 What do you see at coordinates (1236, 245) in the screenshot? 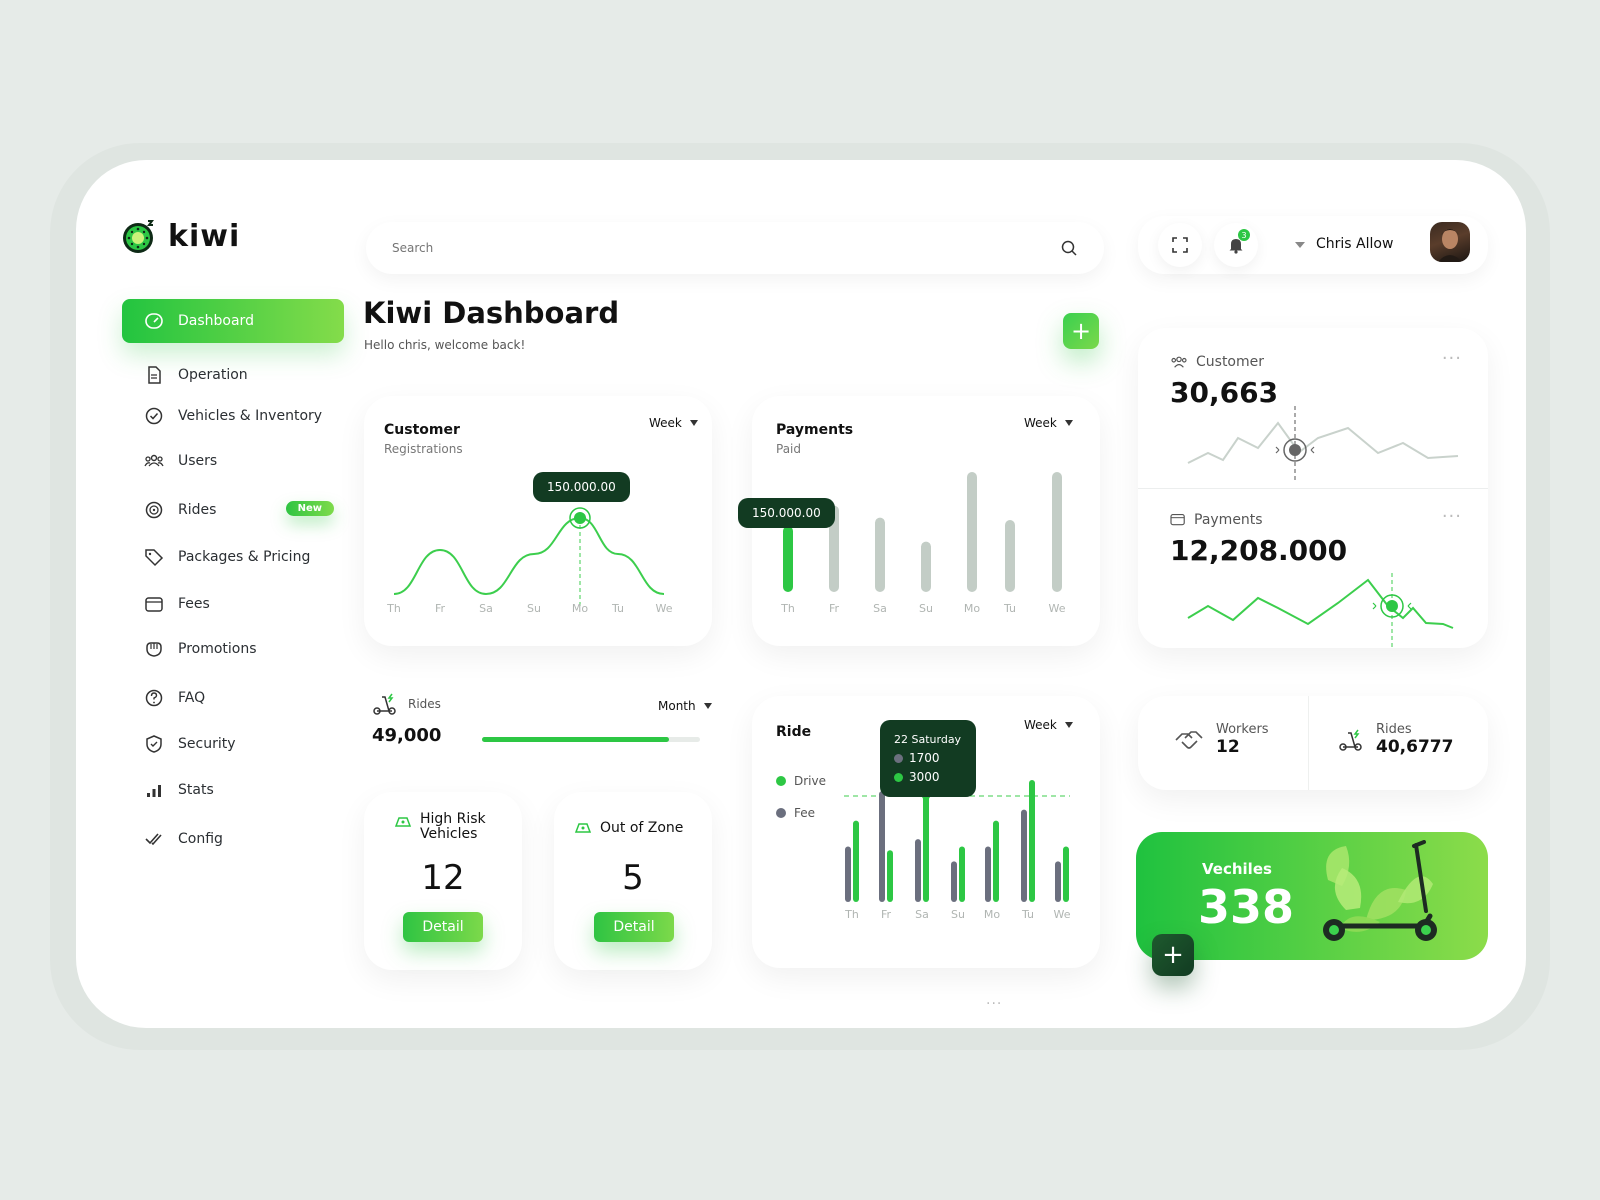
I see `notifications-button: 3` at bounding box center [1236, 245].